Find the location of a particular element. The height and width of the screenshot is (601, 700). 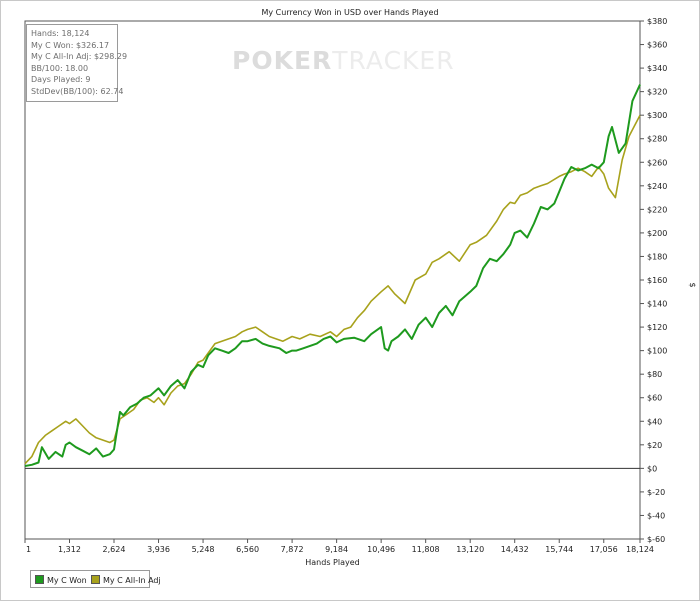

y-tick-label: $40 is located at coordinates (654, 421).